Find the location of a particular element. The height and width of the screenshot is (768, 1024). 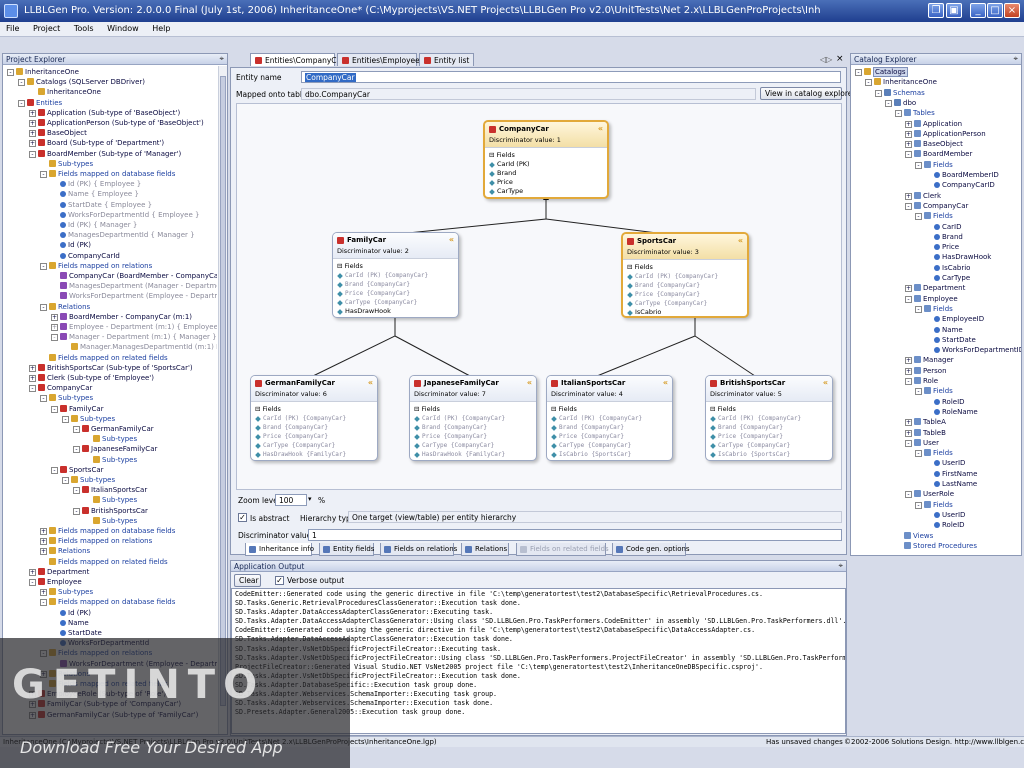

minimize-button: _ is located at coordinates (978, 10).